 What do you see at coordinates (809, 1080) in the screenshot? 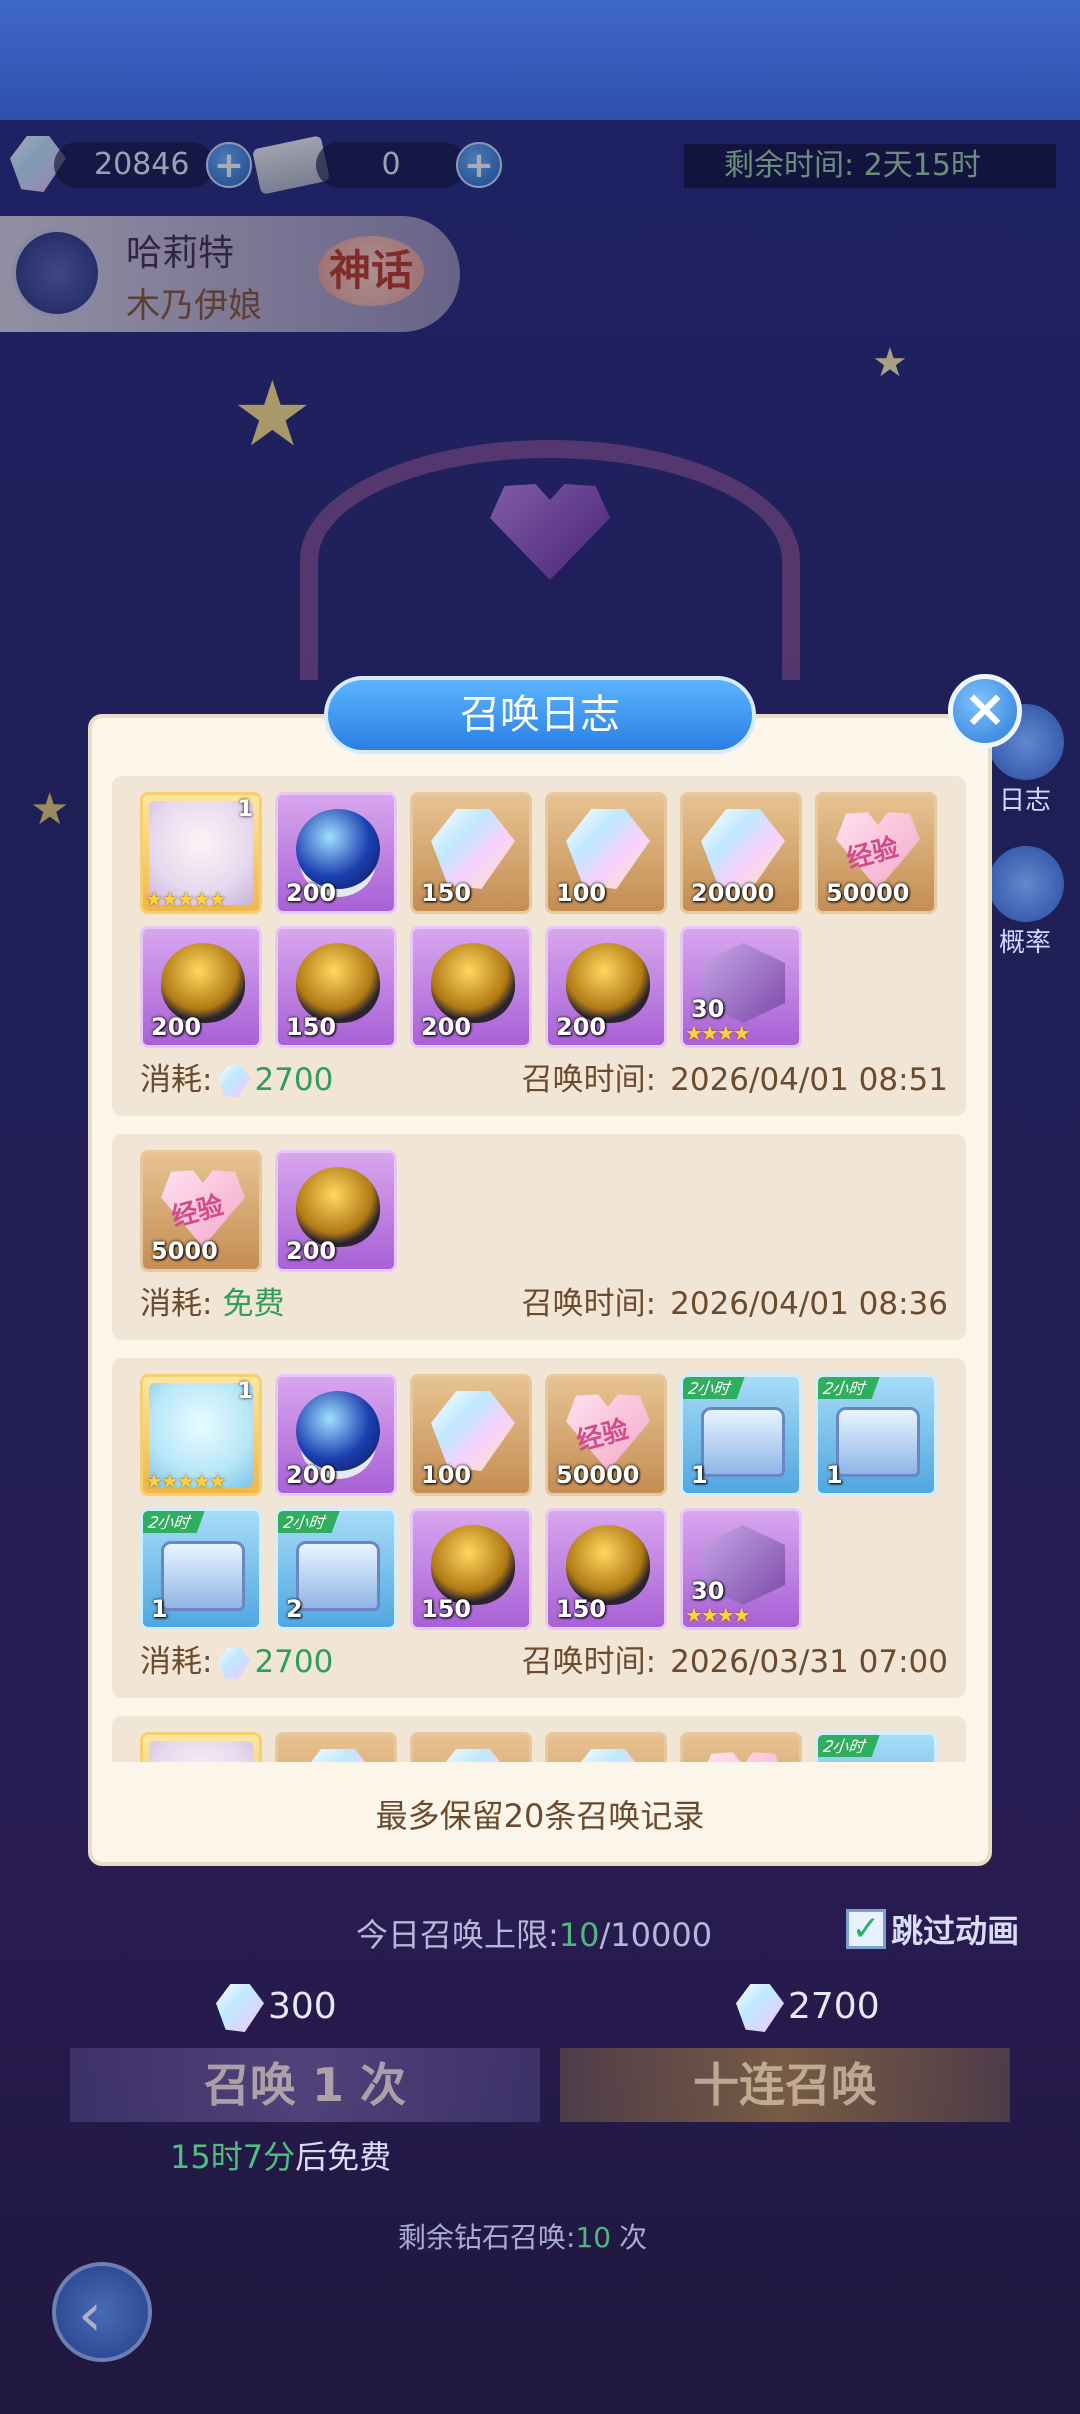
I see `time-value: 2026/04/01 08:51` at bounding box center [809, 1080].